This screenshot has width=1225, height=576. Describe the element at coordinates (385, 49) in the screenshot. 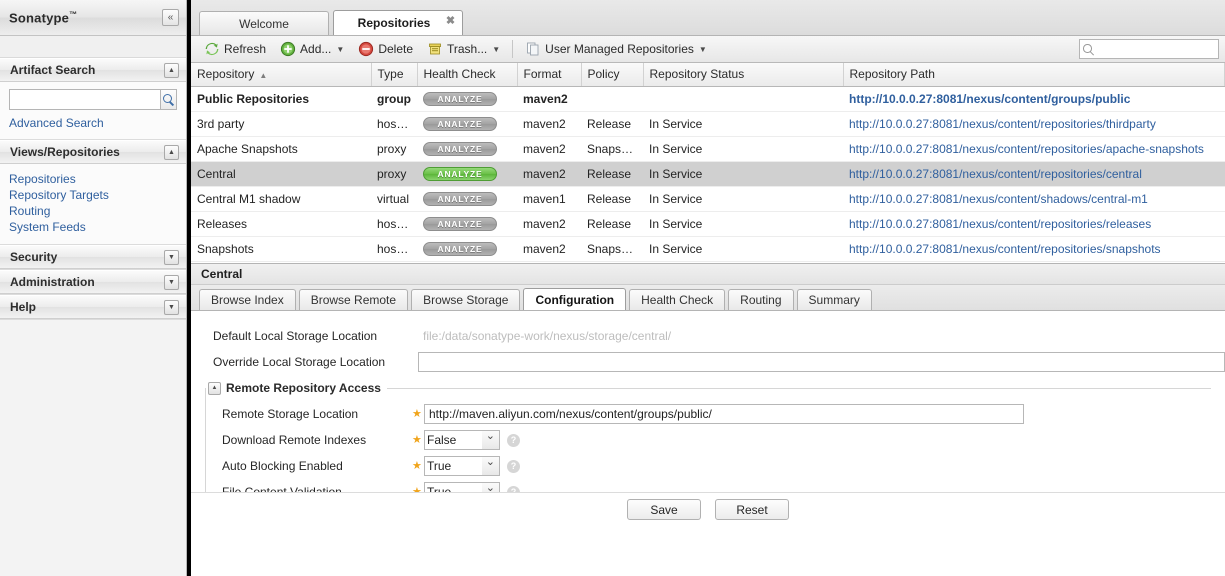

I see `delete-button: Delete` at that location.